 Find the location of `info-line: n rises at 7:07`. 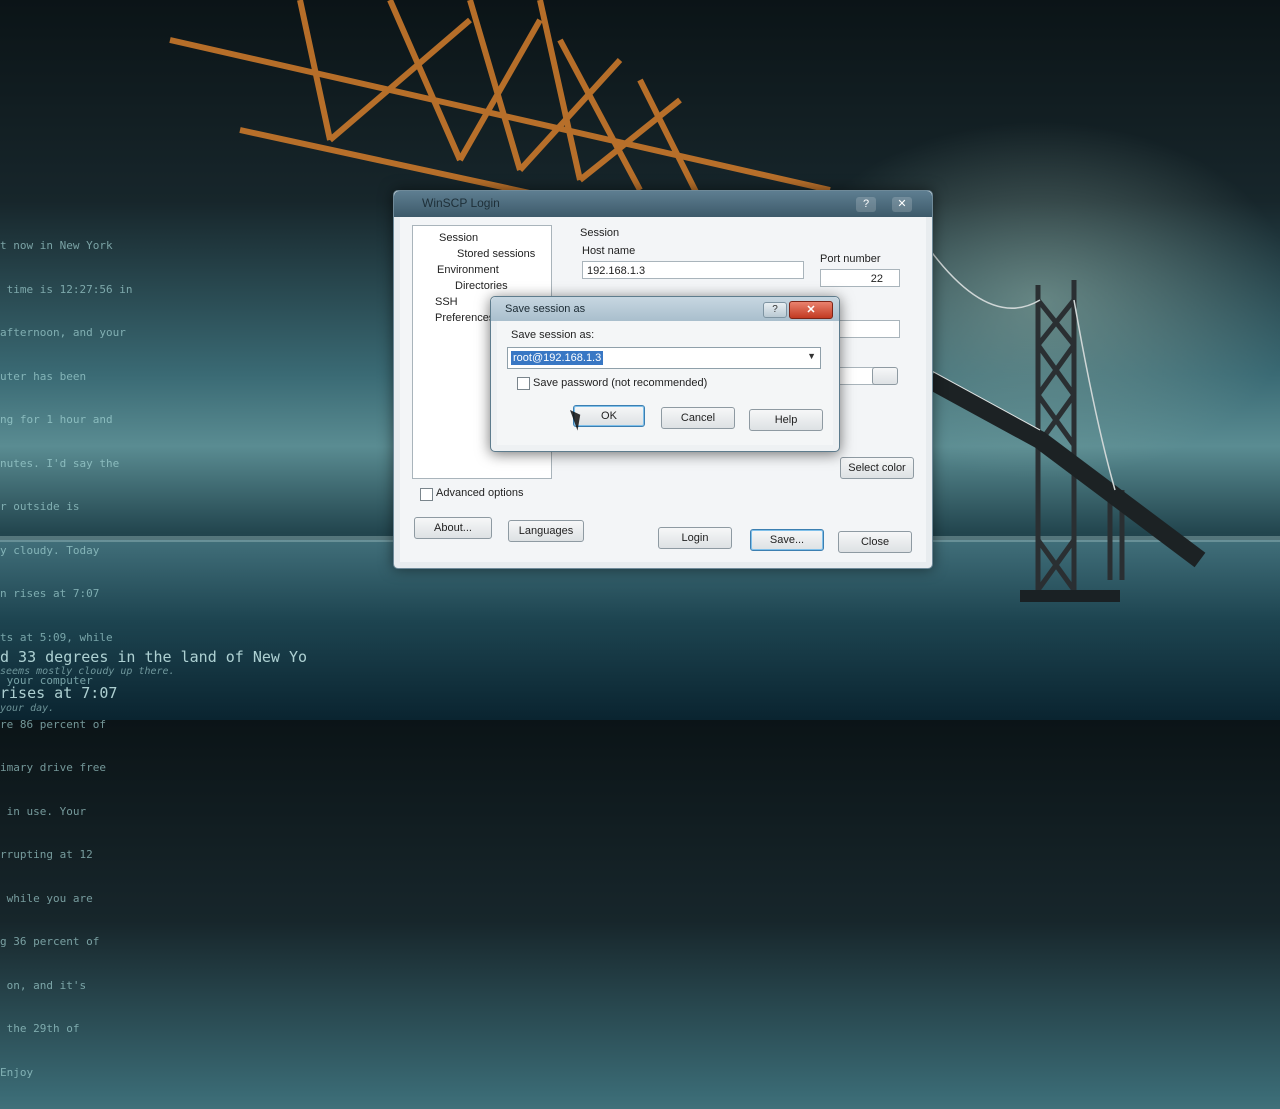

info-line: n rises at 7:07 is located at coordinates (50, 593).